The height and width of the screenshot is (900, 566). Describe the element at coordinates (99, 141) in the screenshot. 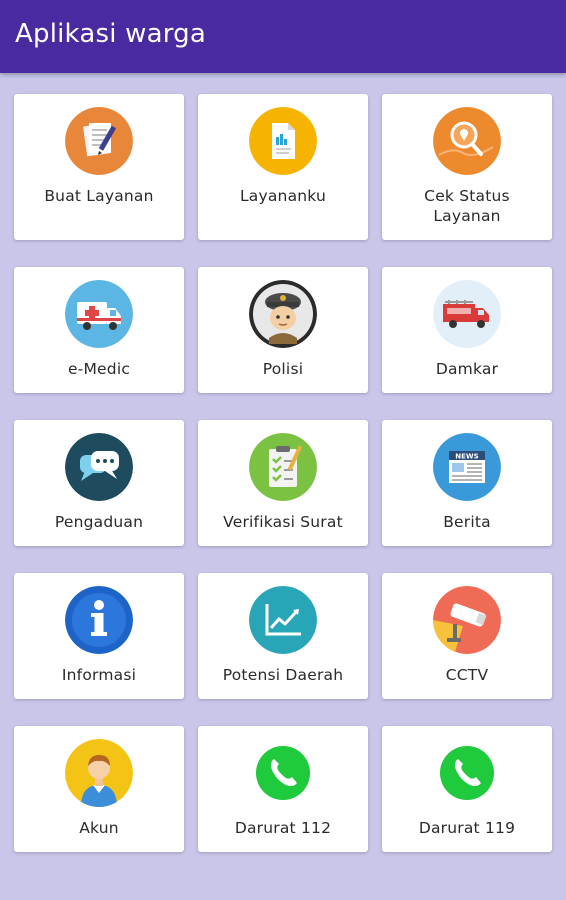

I see `document-pen-icon` at that location.